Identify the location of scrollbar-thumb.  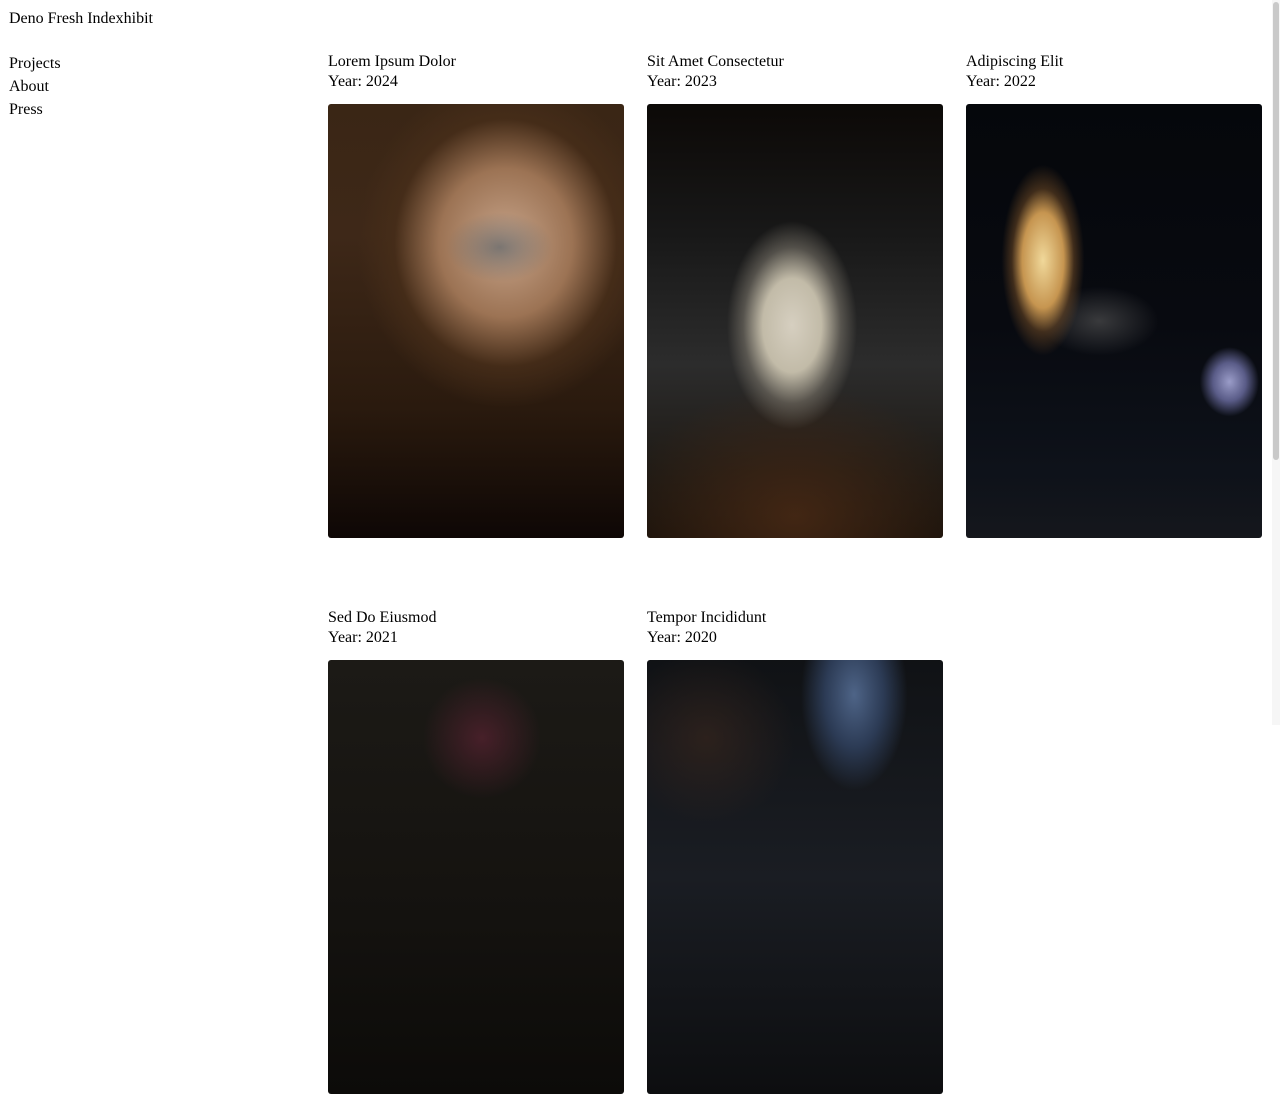
(1276, 231).